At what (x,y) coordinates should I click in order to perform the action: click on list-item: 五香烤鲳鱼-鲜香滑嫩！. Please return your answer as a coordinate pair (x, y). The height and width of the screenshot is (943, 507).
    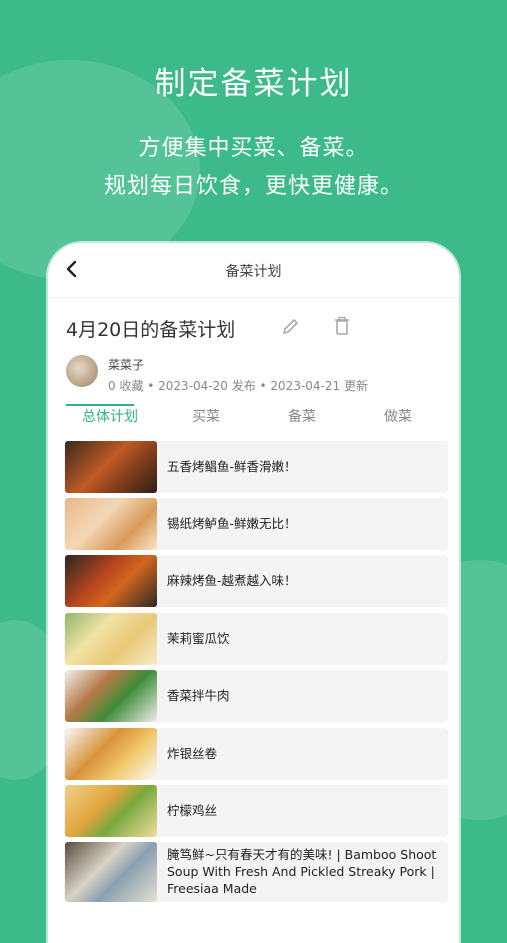
    Looking at the image, I should click on (256, 467).